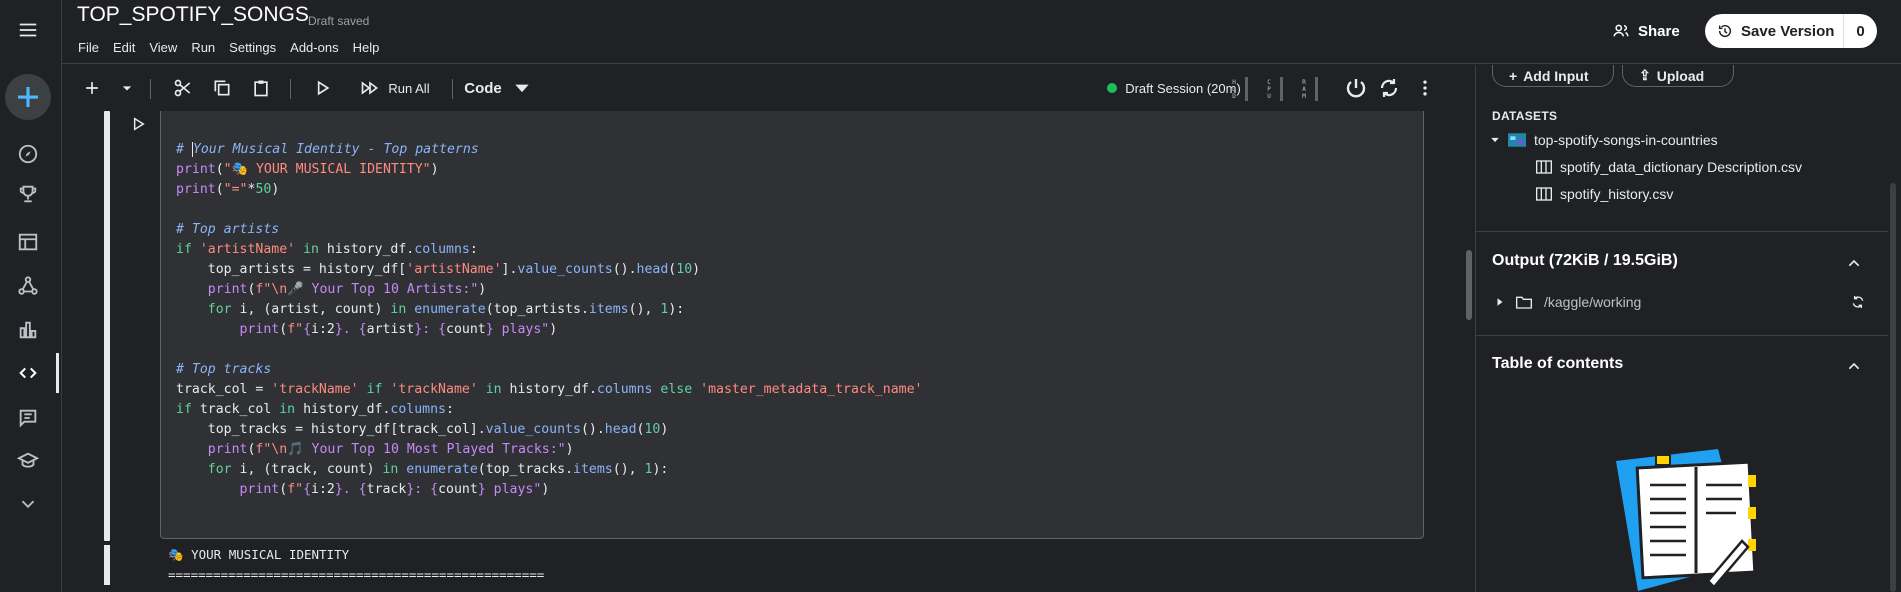  Describe the element at coordinates (92, 88) in the screenshot. I see `add-cell-icon` at that location.